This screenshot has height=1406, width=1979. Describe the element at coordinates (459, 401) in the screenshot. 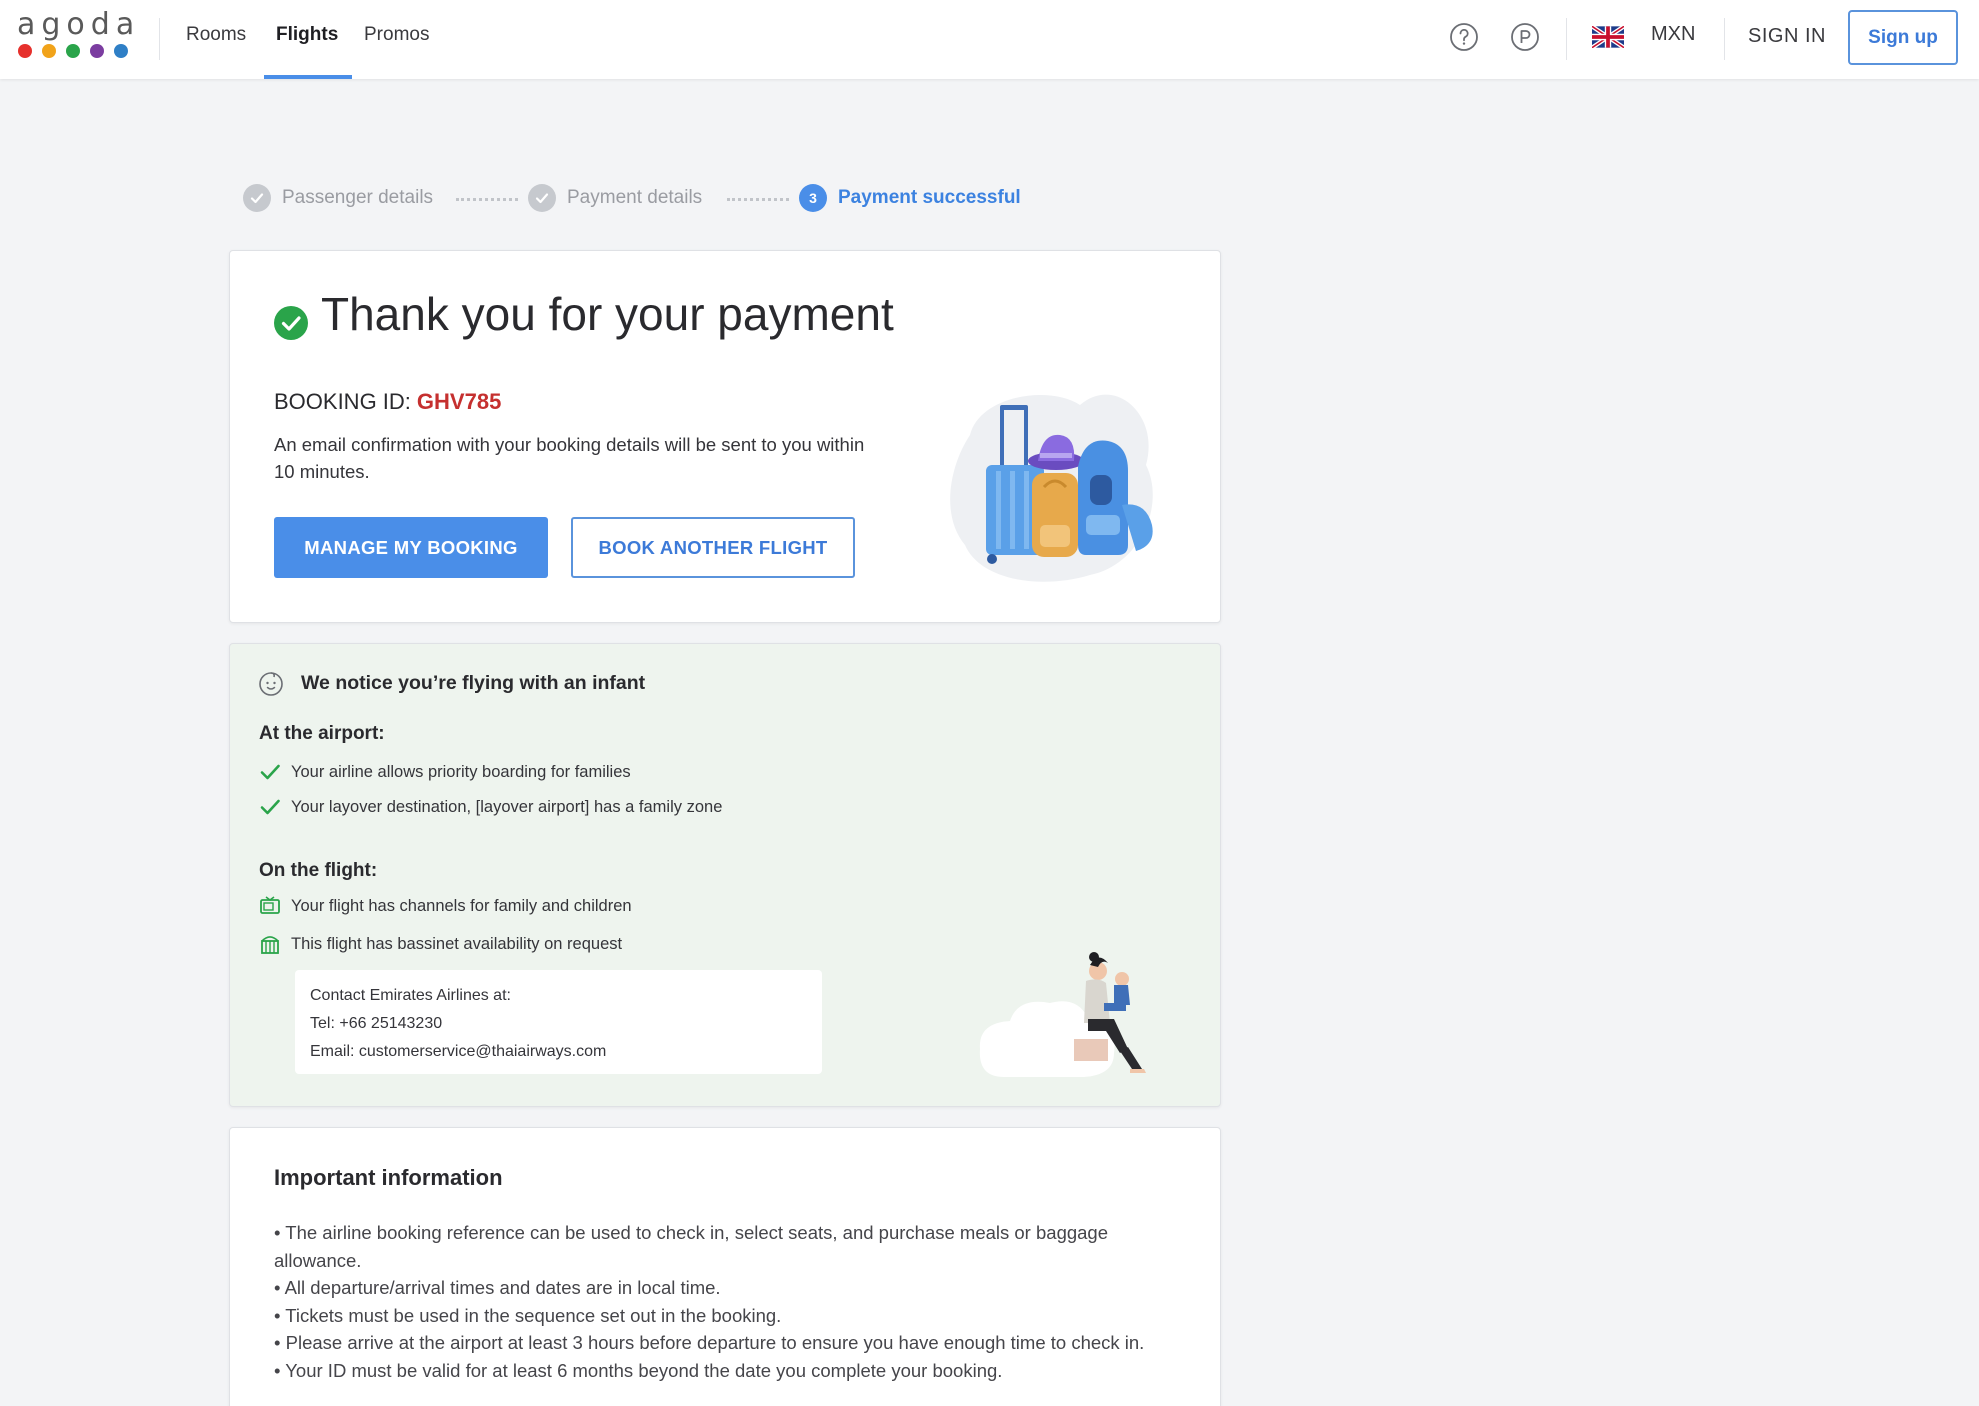

I see `booking-id-value: GHV785` at that location.